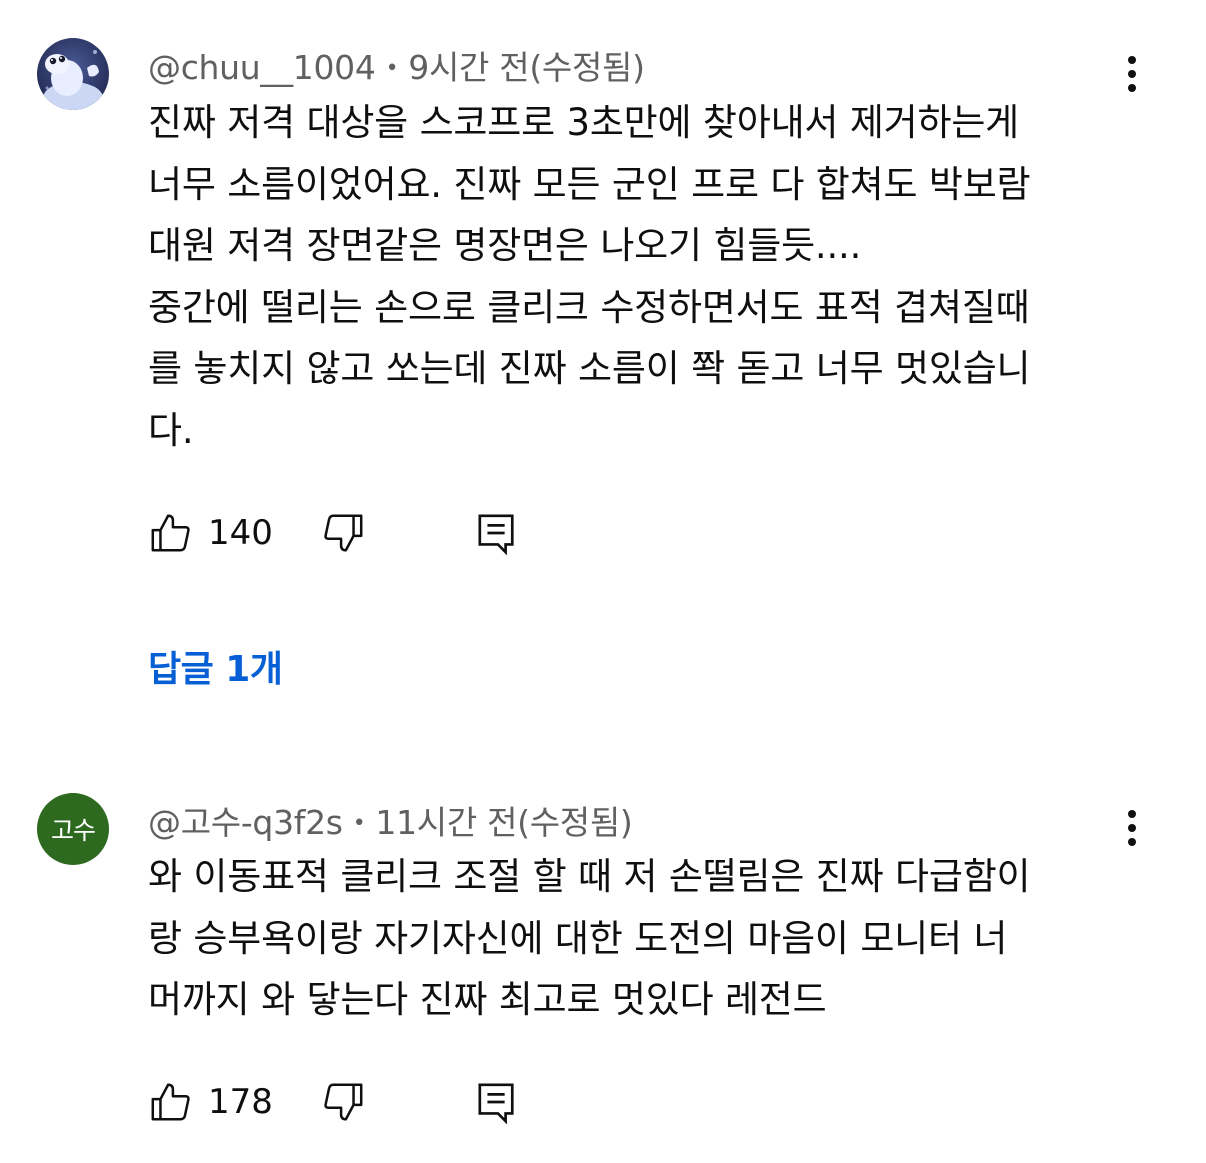 The image size is (1206, 1163). Describe the element at coordinates (526, 67) in the screenshot. I see `comment-time: 9시간 전(수정됨)` at that location.